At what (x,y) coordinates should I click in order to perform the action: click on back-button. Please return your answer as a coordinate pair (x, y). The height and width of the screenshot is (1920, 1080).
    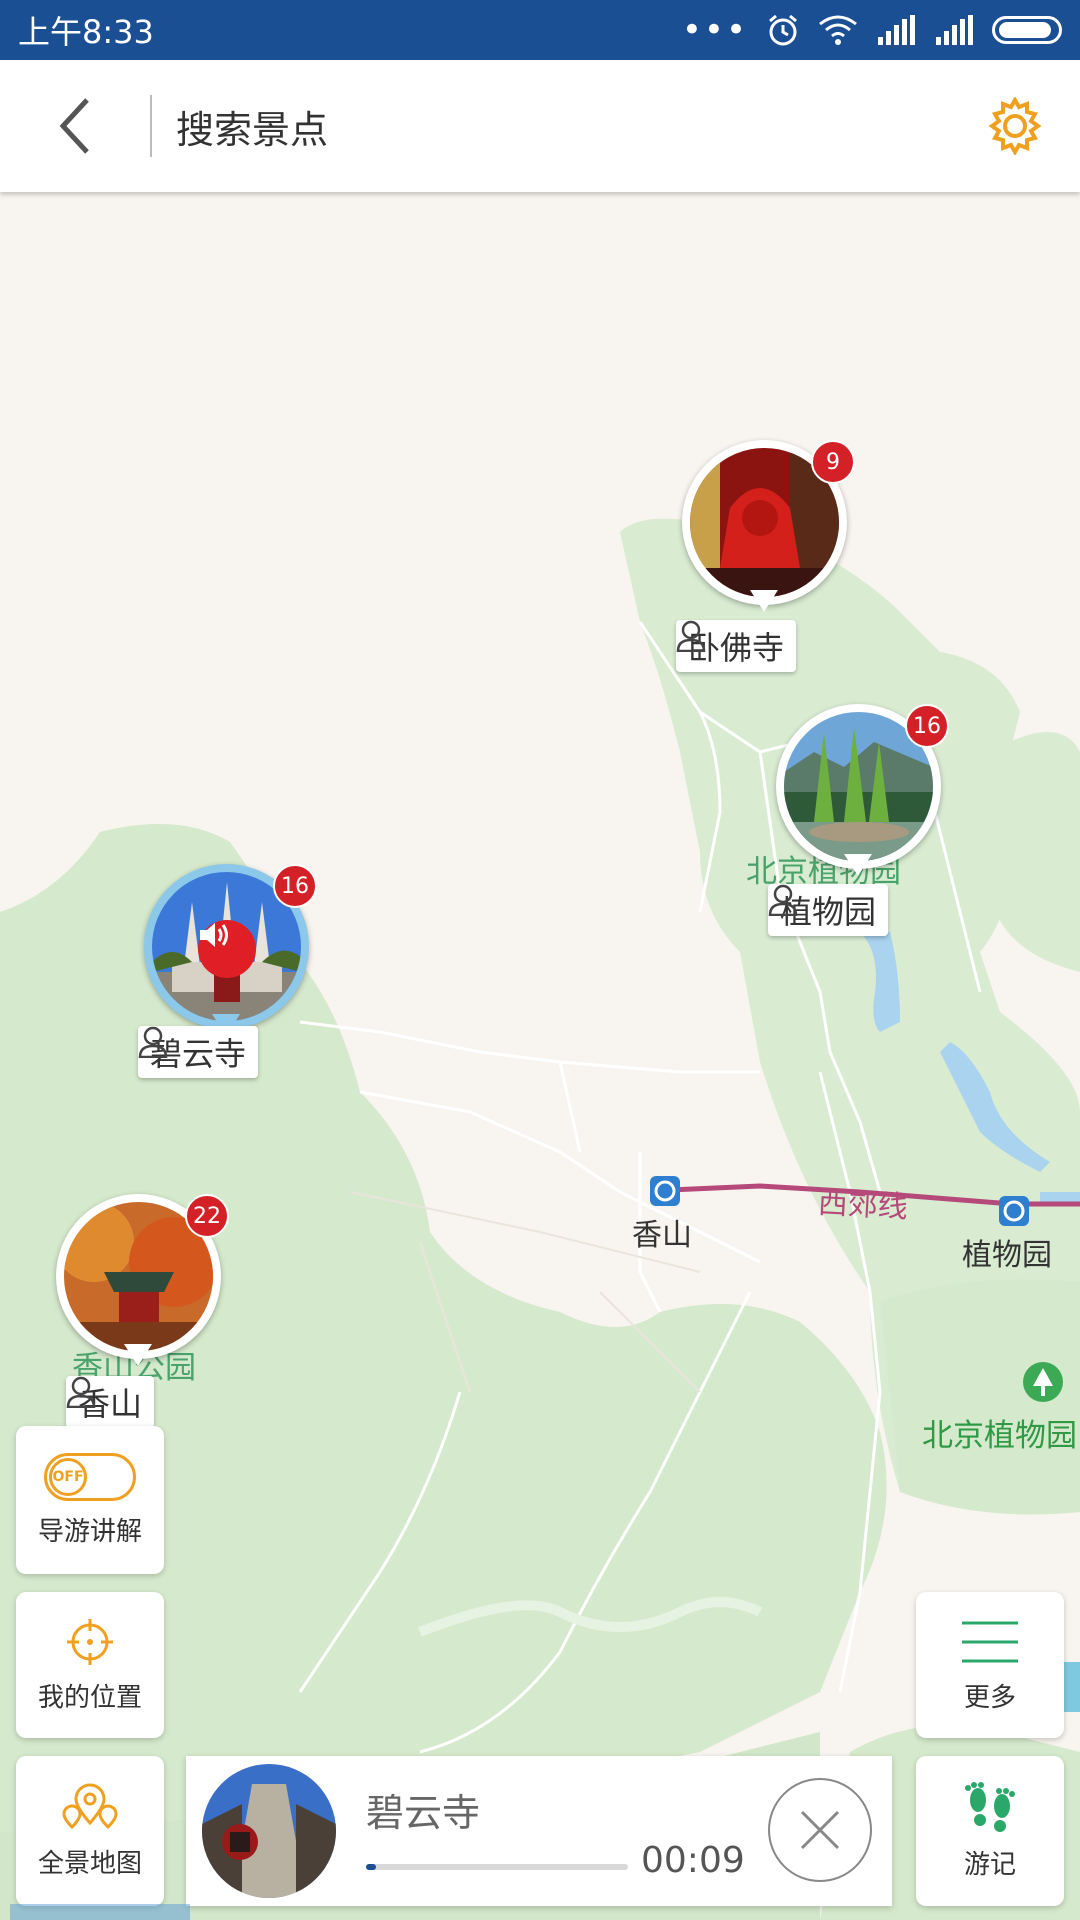
    Looking at the image, I should click on (75, 126).